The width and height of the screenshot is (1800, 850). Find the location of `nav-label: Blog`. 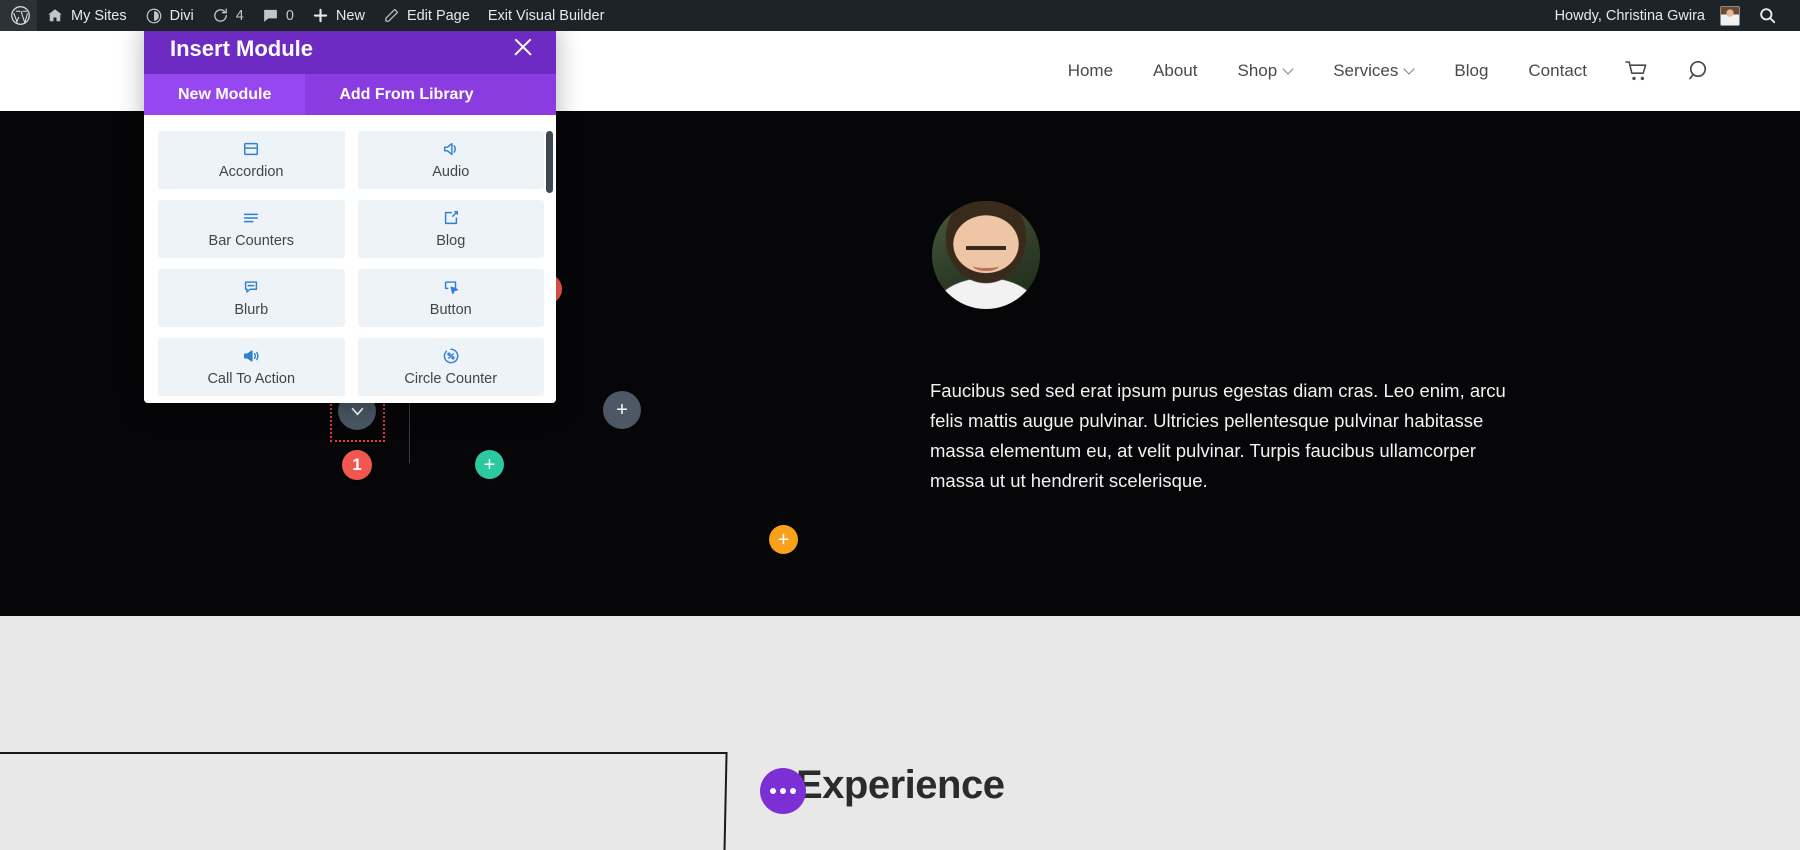

nav-label: Blog is located at coordinates (1471, 70).